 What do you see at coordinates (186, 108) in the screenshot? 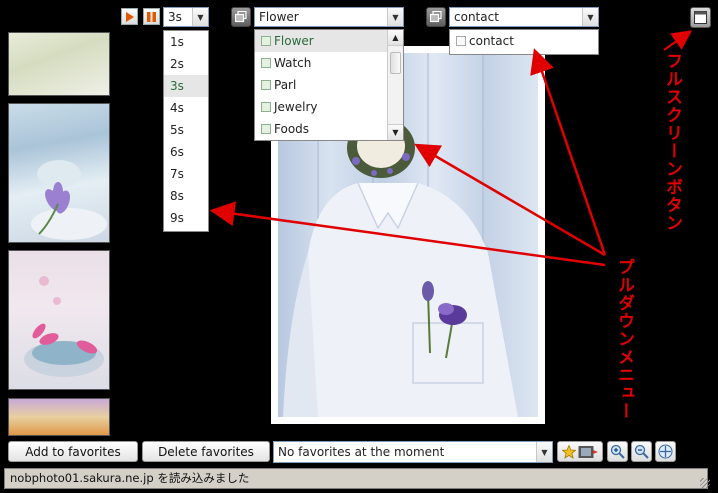
I see `interval-option: 4s` at bounding box center [186, 108].